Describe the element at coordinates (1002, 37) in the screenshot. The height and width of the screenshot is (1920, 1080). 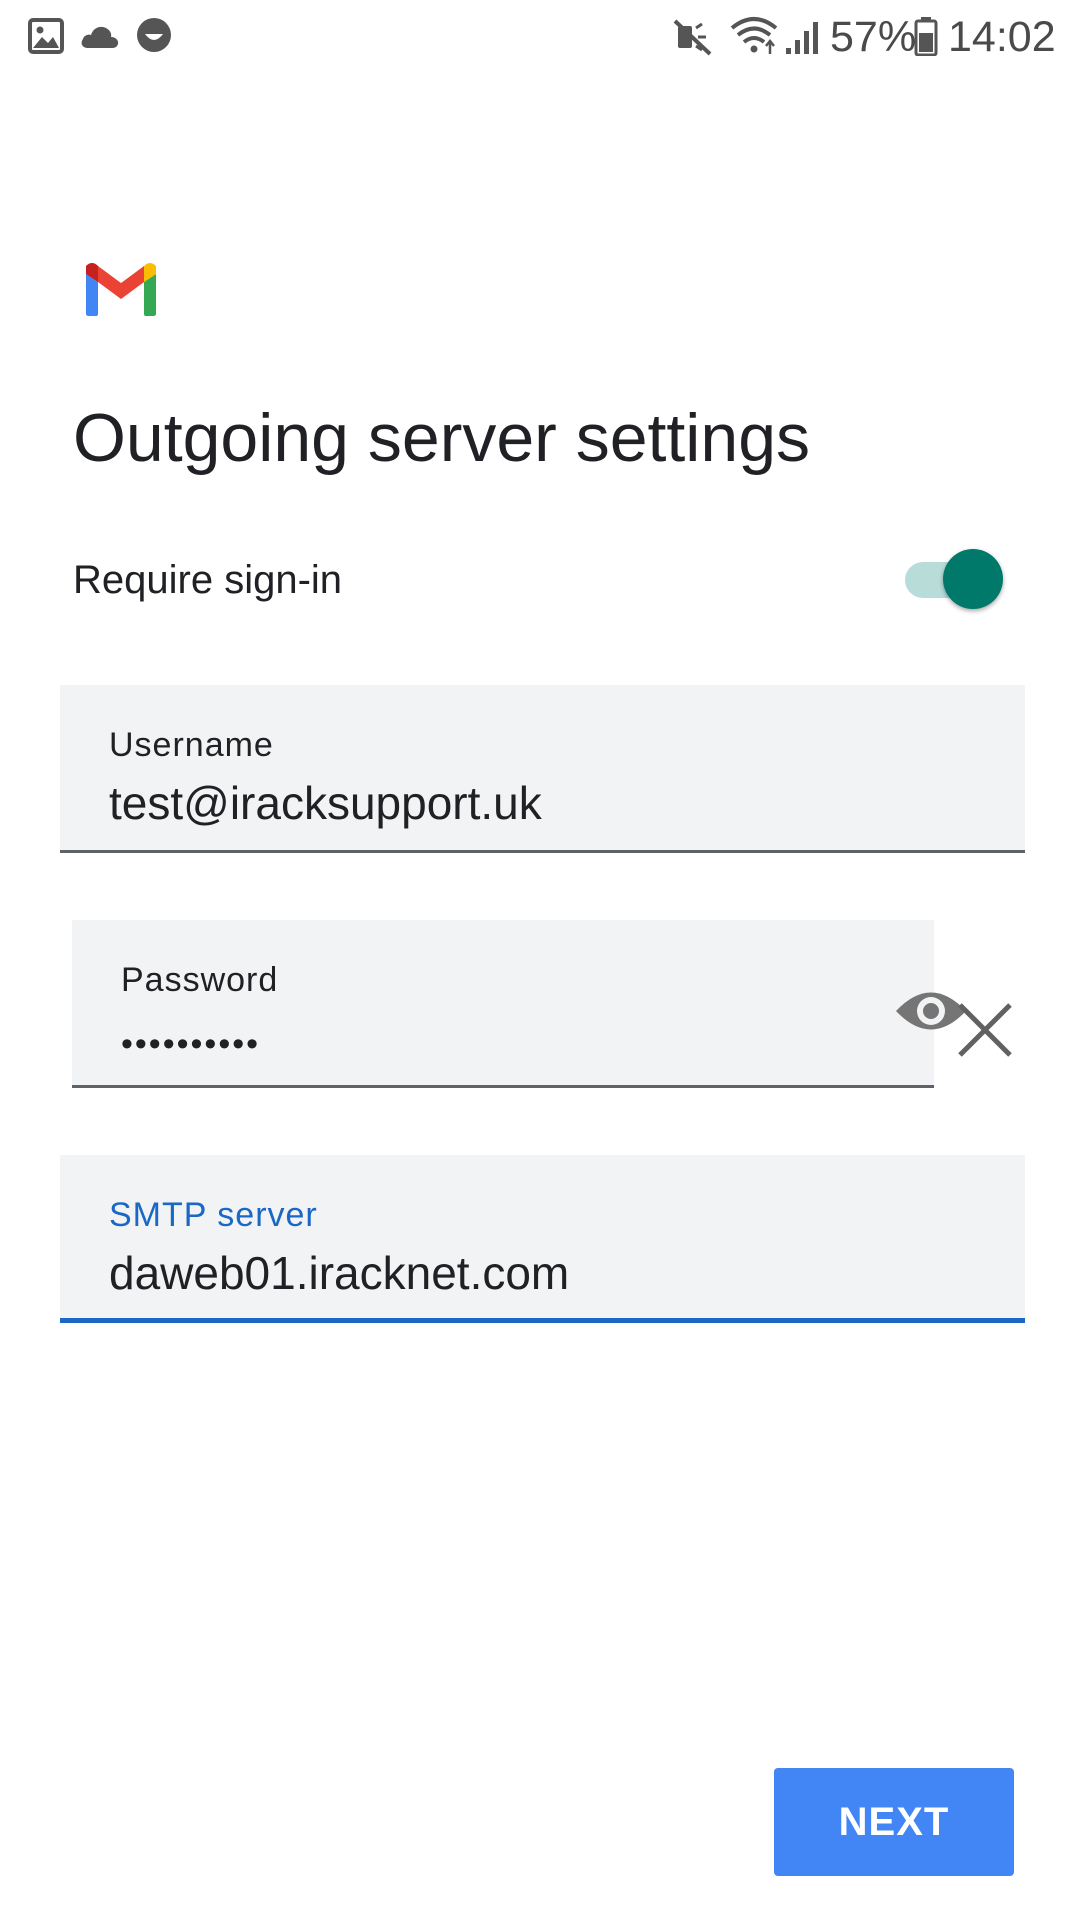
I see `clock: 14:02` at that location.